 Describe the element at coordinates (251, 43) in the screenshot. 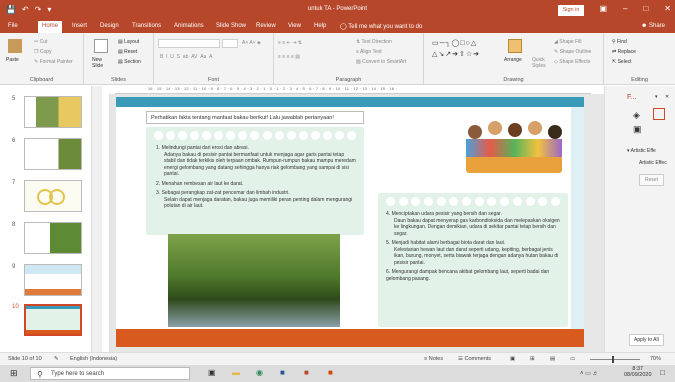

I see `grow-shrink-font-icon: A˄ A˅ ◈` at that location.